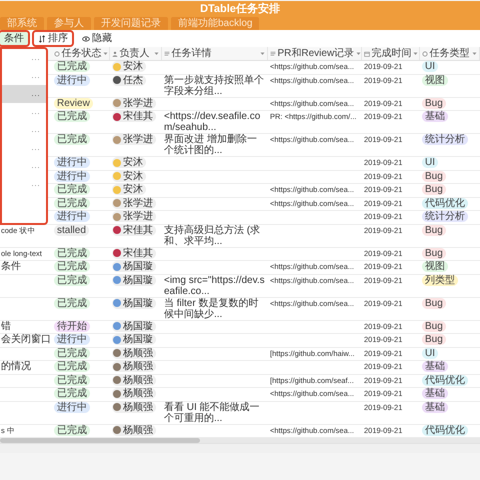 This screenshot has height=480, width=480. What do you see at coordinates (131, 23) in the screenshot?
I see `tab: 开发问题记录` at bounding box center [131, 23].